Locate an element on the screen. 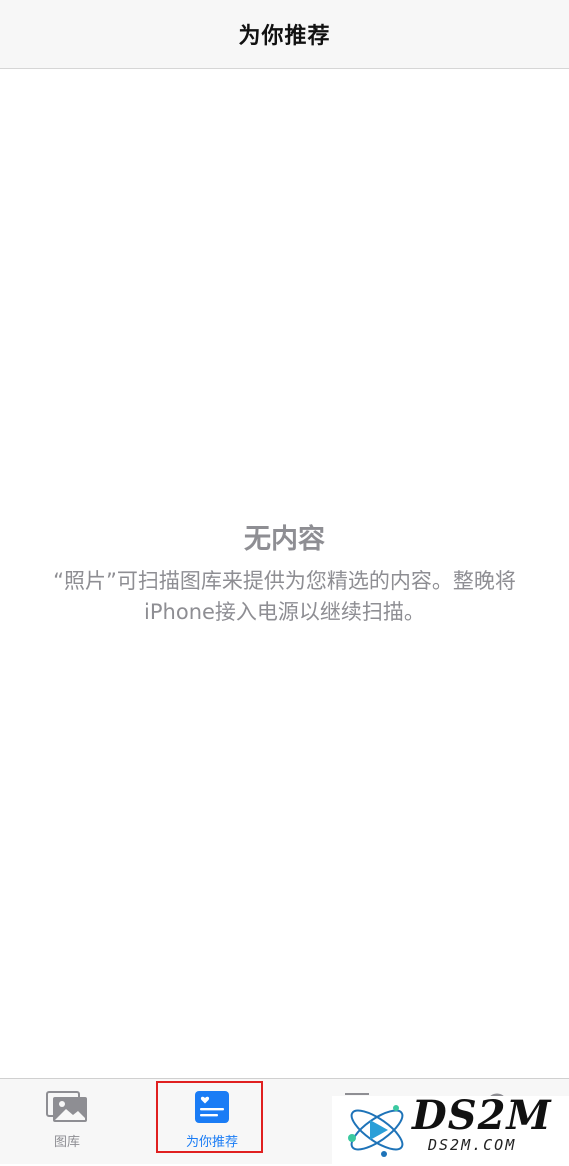  page-title: 为你推荐 is located at coordinates (284, 36).